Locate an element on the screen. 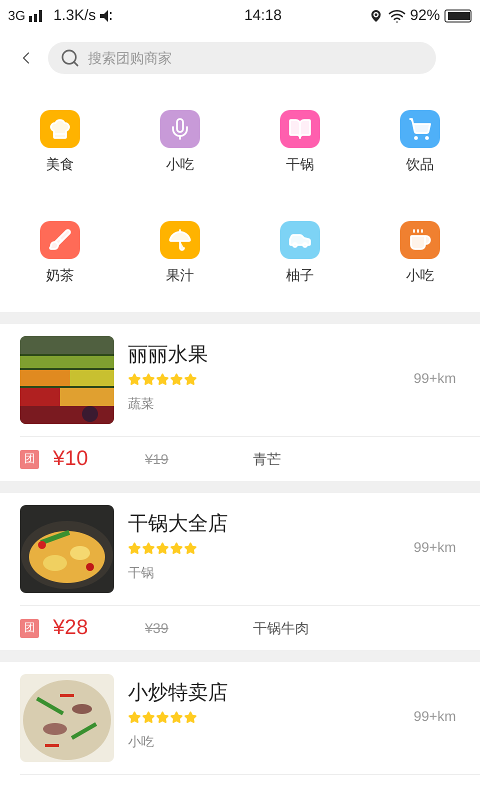 The width and height of the screenshot is (480, 800). shop-category: 干锅 is located at coordinates (141, 573).